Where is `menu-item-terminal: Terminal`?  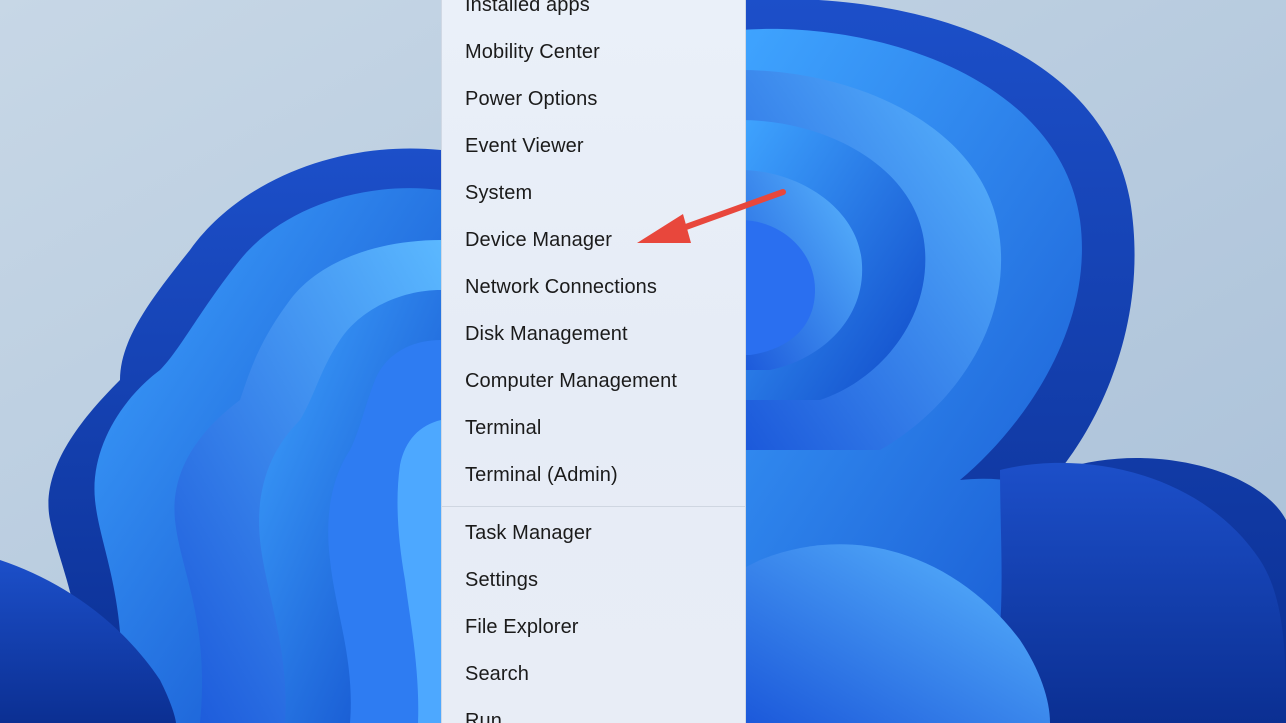 menu-item-terminal: Terminal is located at coordinates (593, 428).